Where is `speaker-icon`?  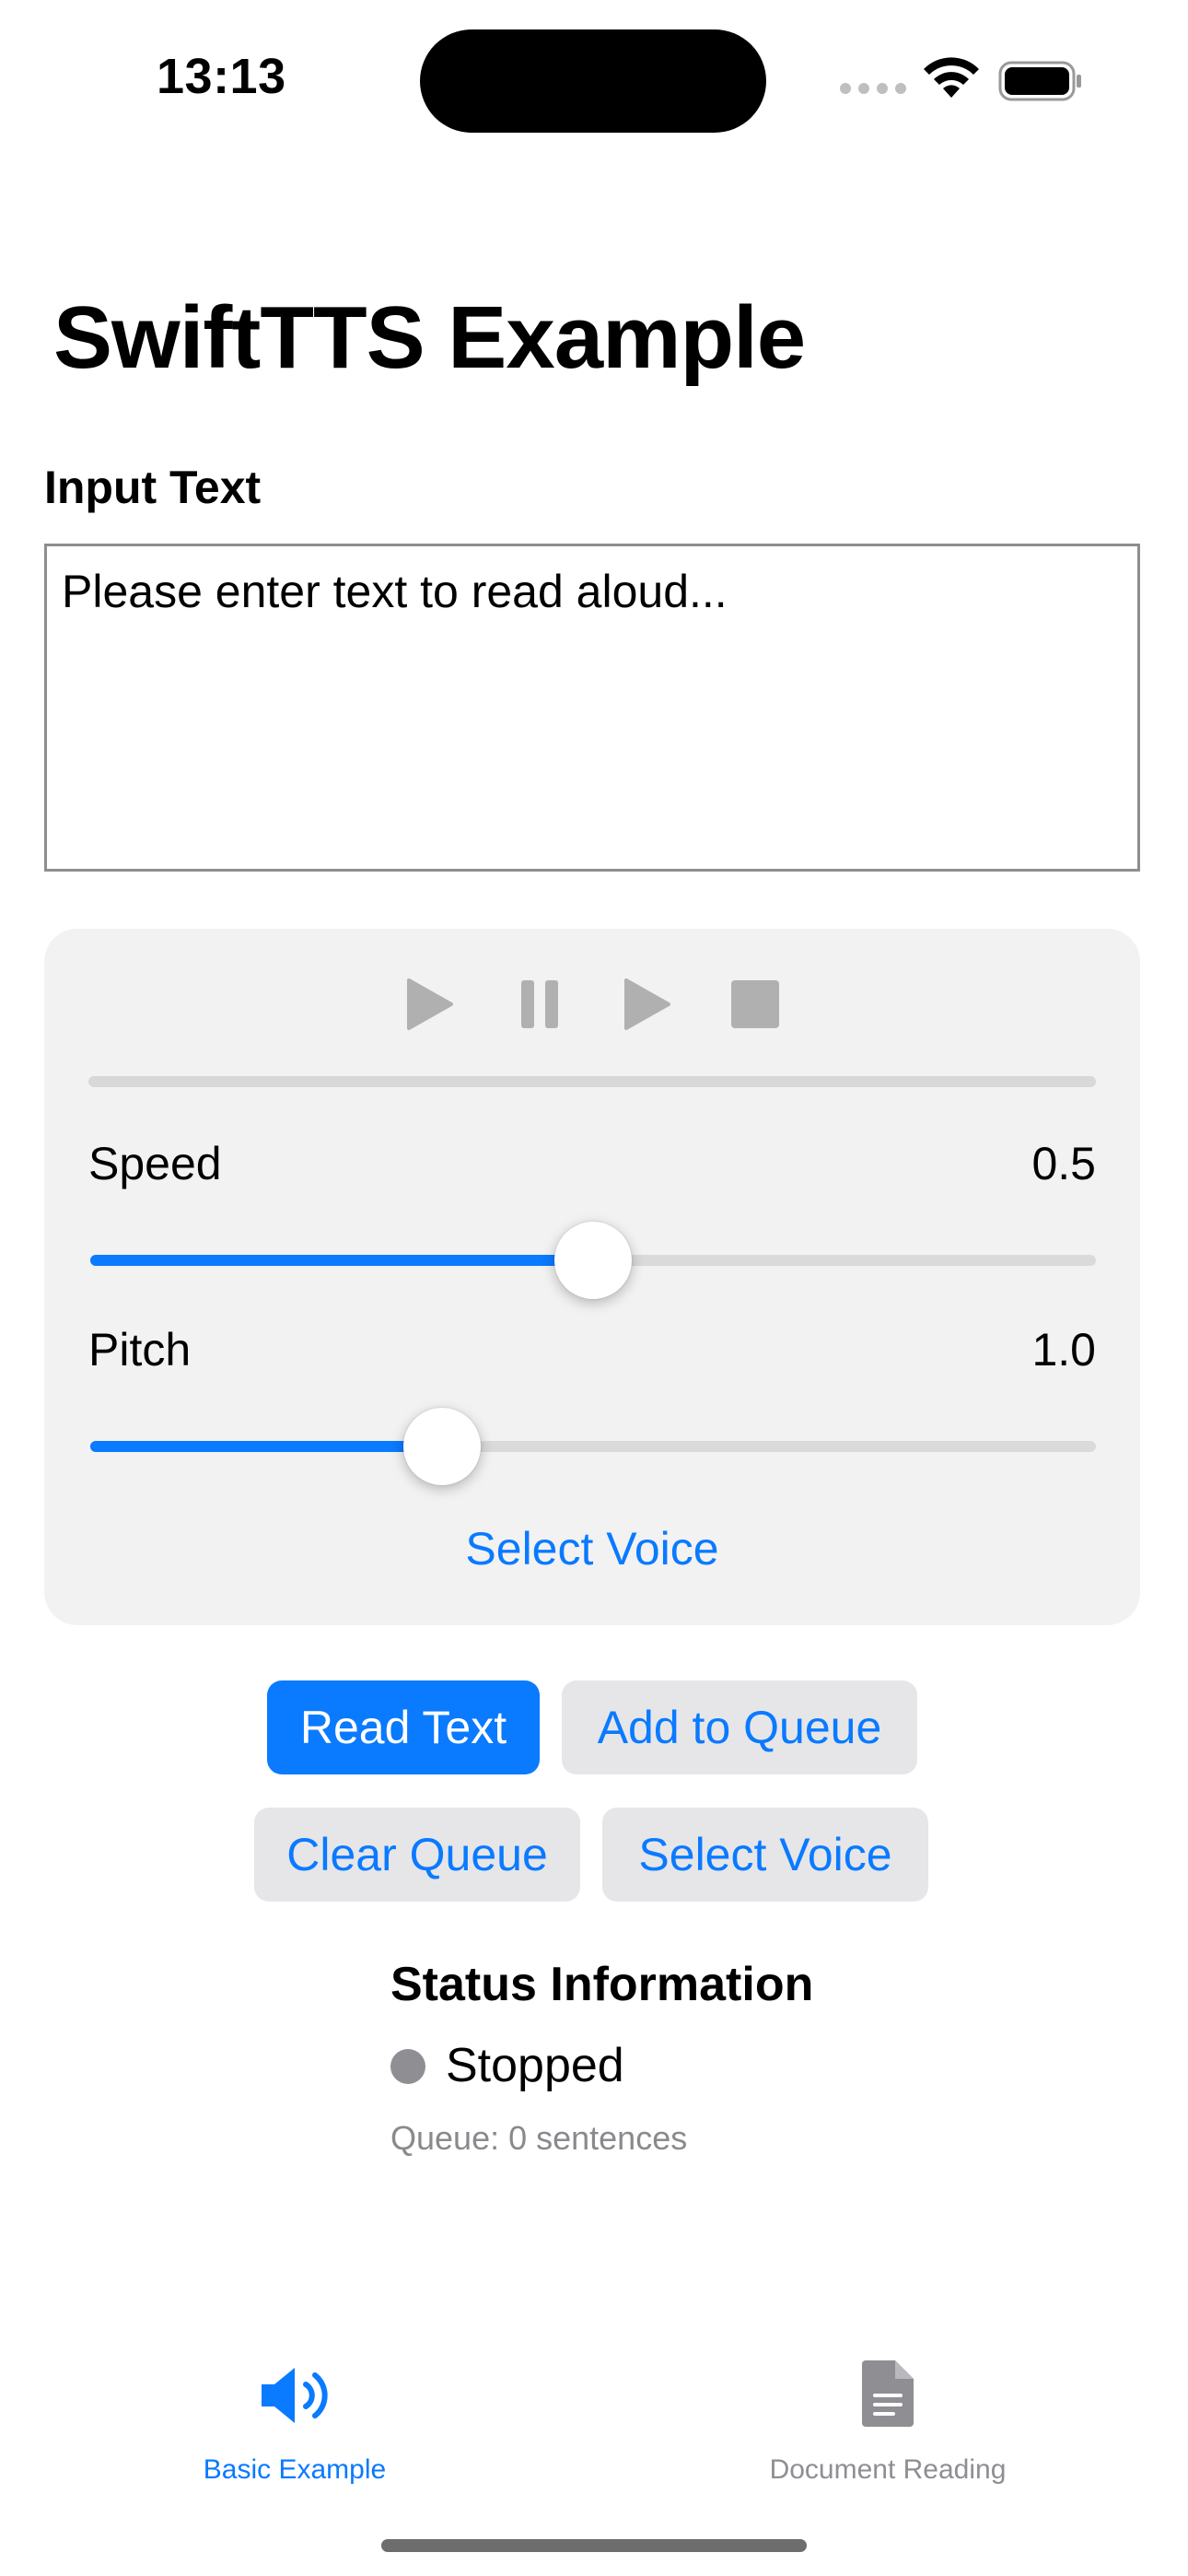 speaker-icon is located at coordinates (295, 2395).